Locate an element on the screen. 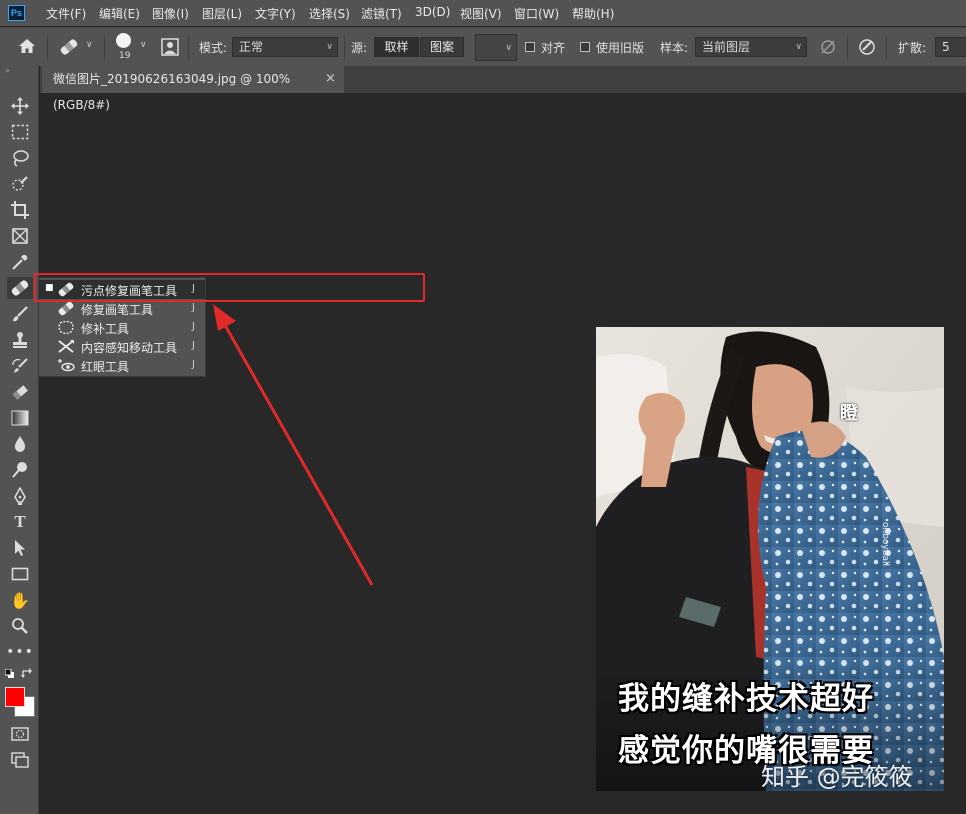 Image resolution: width=966 pixels, height=814 pixels. swap-colors-icon is located at coordinates (27, 673).